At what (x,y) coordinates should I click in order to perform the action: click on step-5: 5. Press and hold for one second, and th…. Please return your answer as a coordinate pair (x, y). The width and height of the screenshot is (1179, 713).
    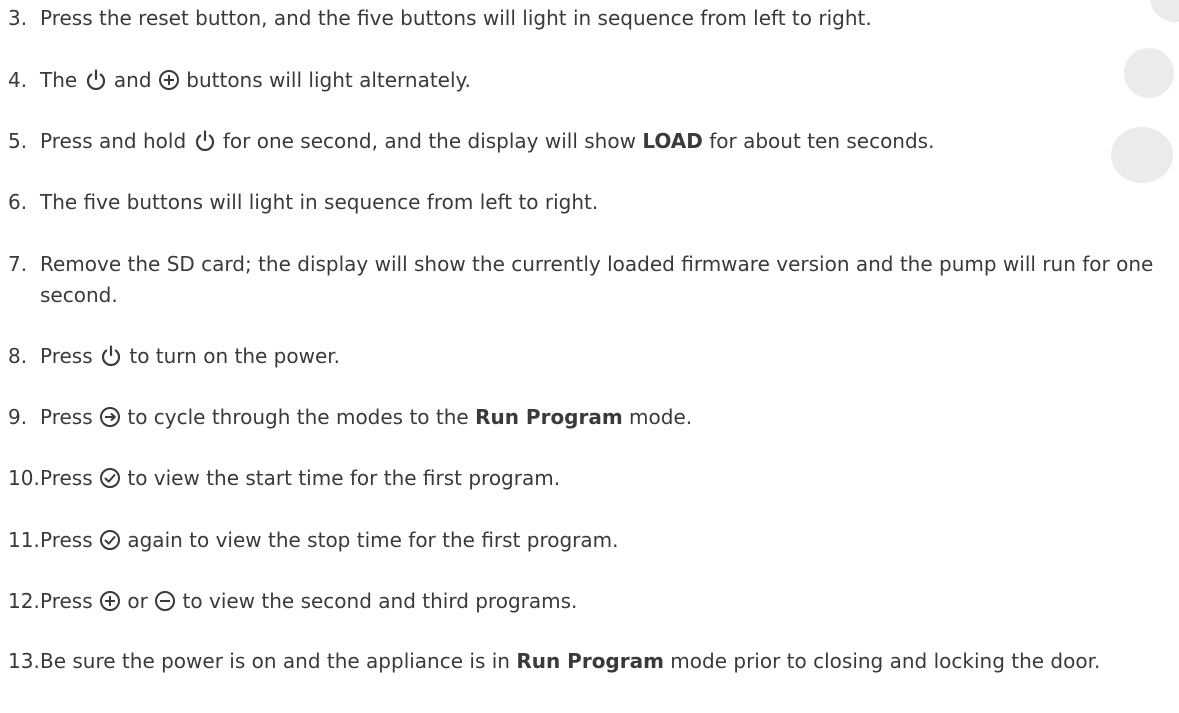
    Looking at the image, I should click on (590, 141).